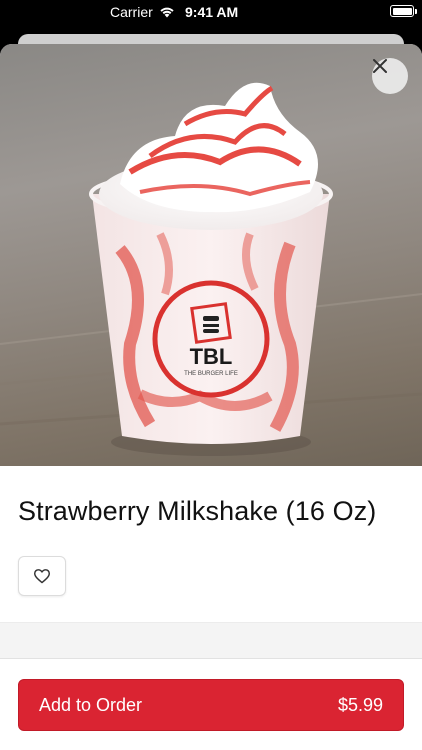 The image size is (422, 750). Describe the element at coordinates (131, 12) in the screenshot. I see `carrier-label: Carrier` at that location.